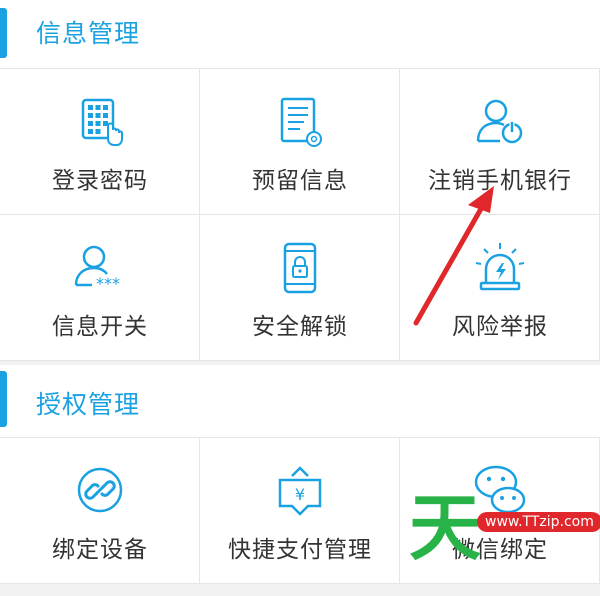 The height and width of the screenshot is (596, 600). I want to click on watermark: 天 www.TTzip.com, so click(502, 544).